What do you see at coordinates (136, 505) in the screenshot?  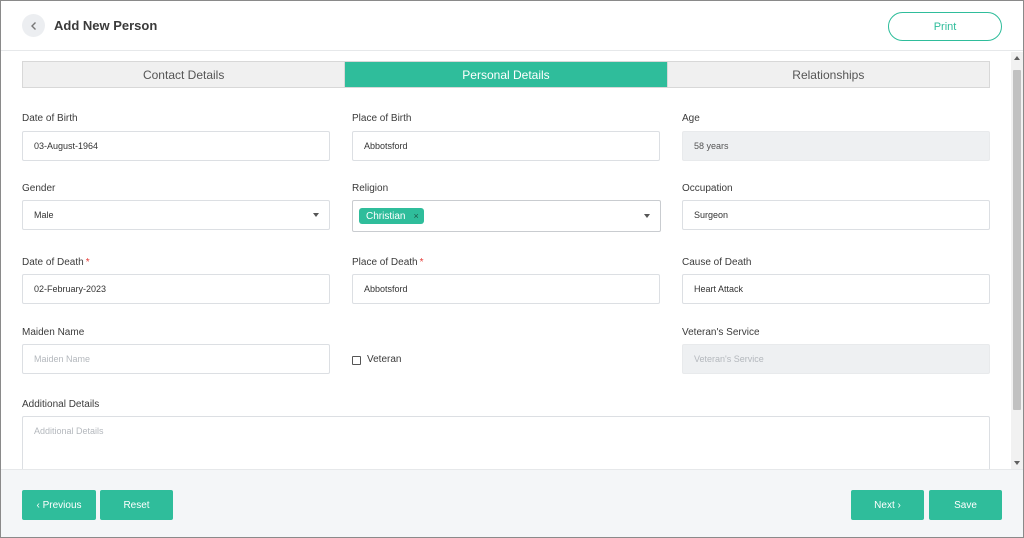 I see `reset-button: Reset` at bounding box center [136, 505].